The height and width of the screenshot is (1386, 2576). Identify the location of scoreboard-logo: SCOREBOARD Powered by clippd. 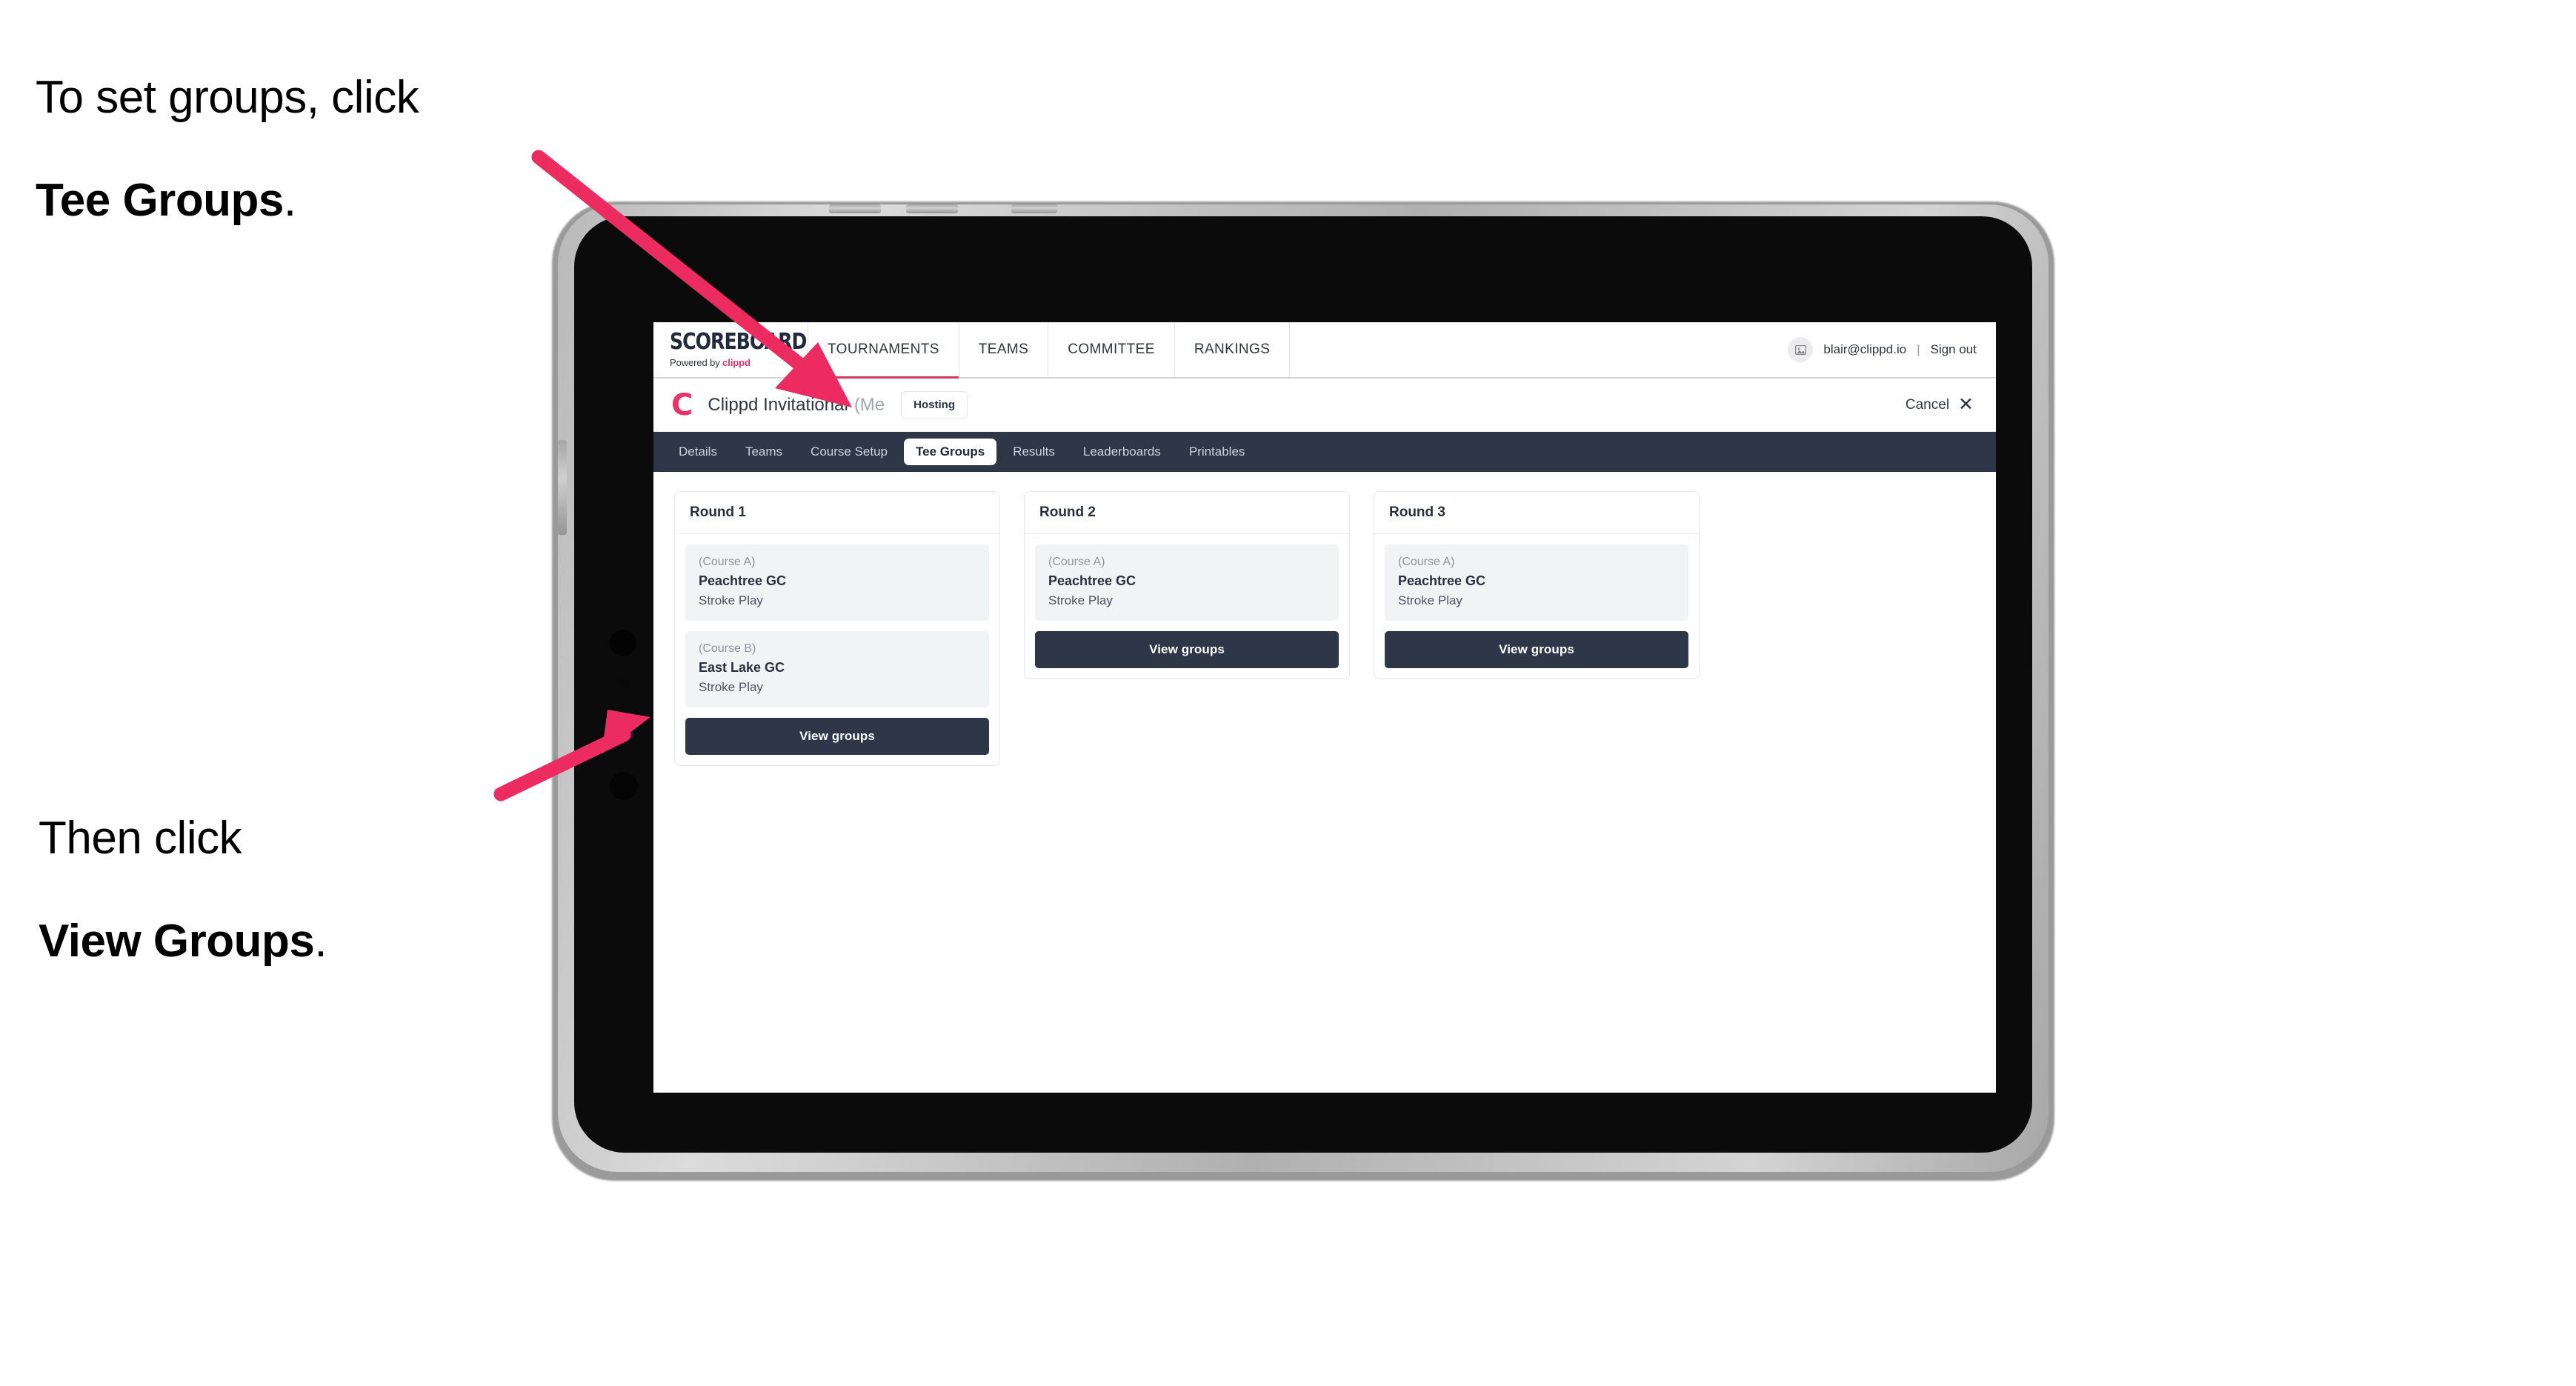
(730, 349).